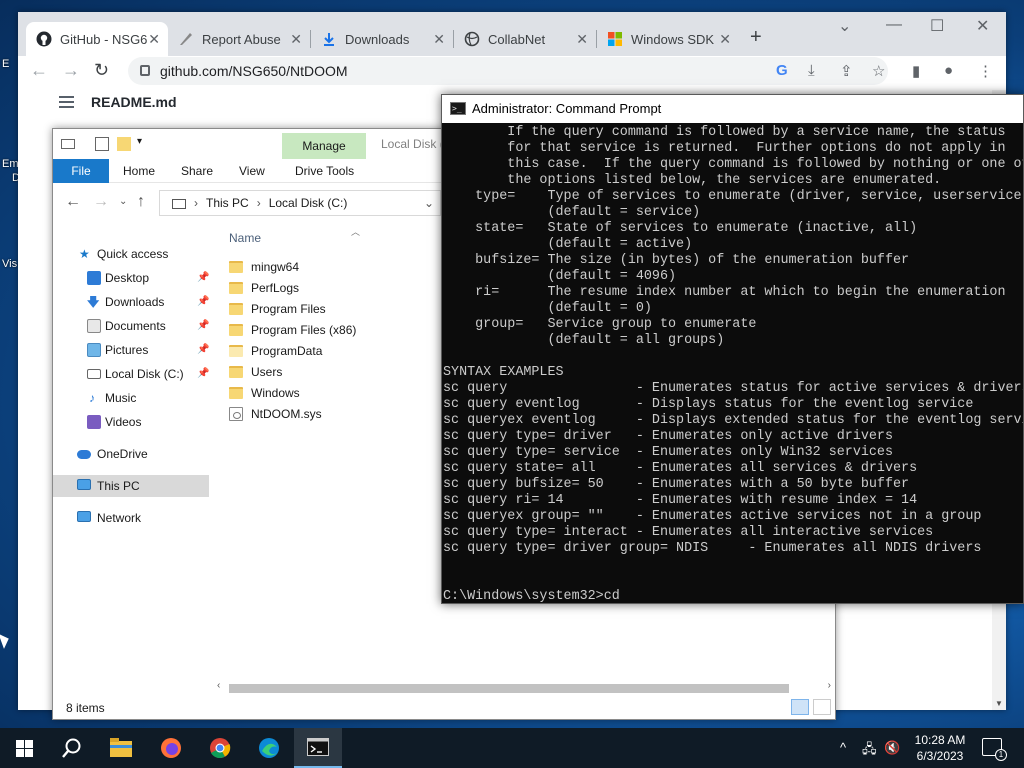 The height and width of the screenshot is (768, 1024). What do you see at coordinates (131, 254) in the screenshot?
I see `nav-quick-access: ★ Quick access` at bounding box center [131, 254].